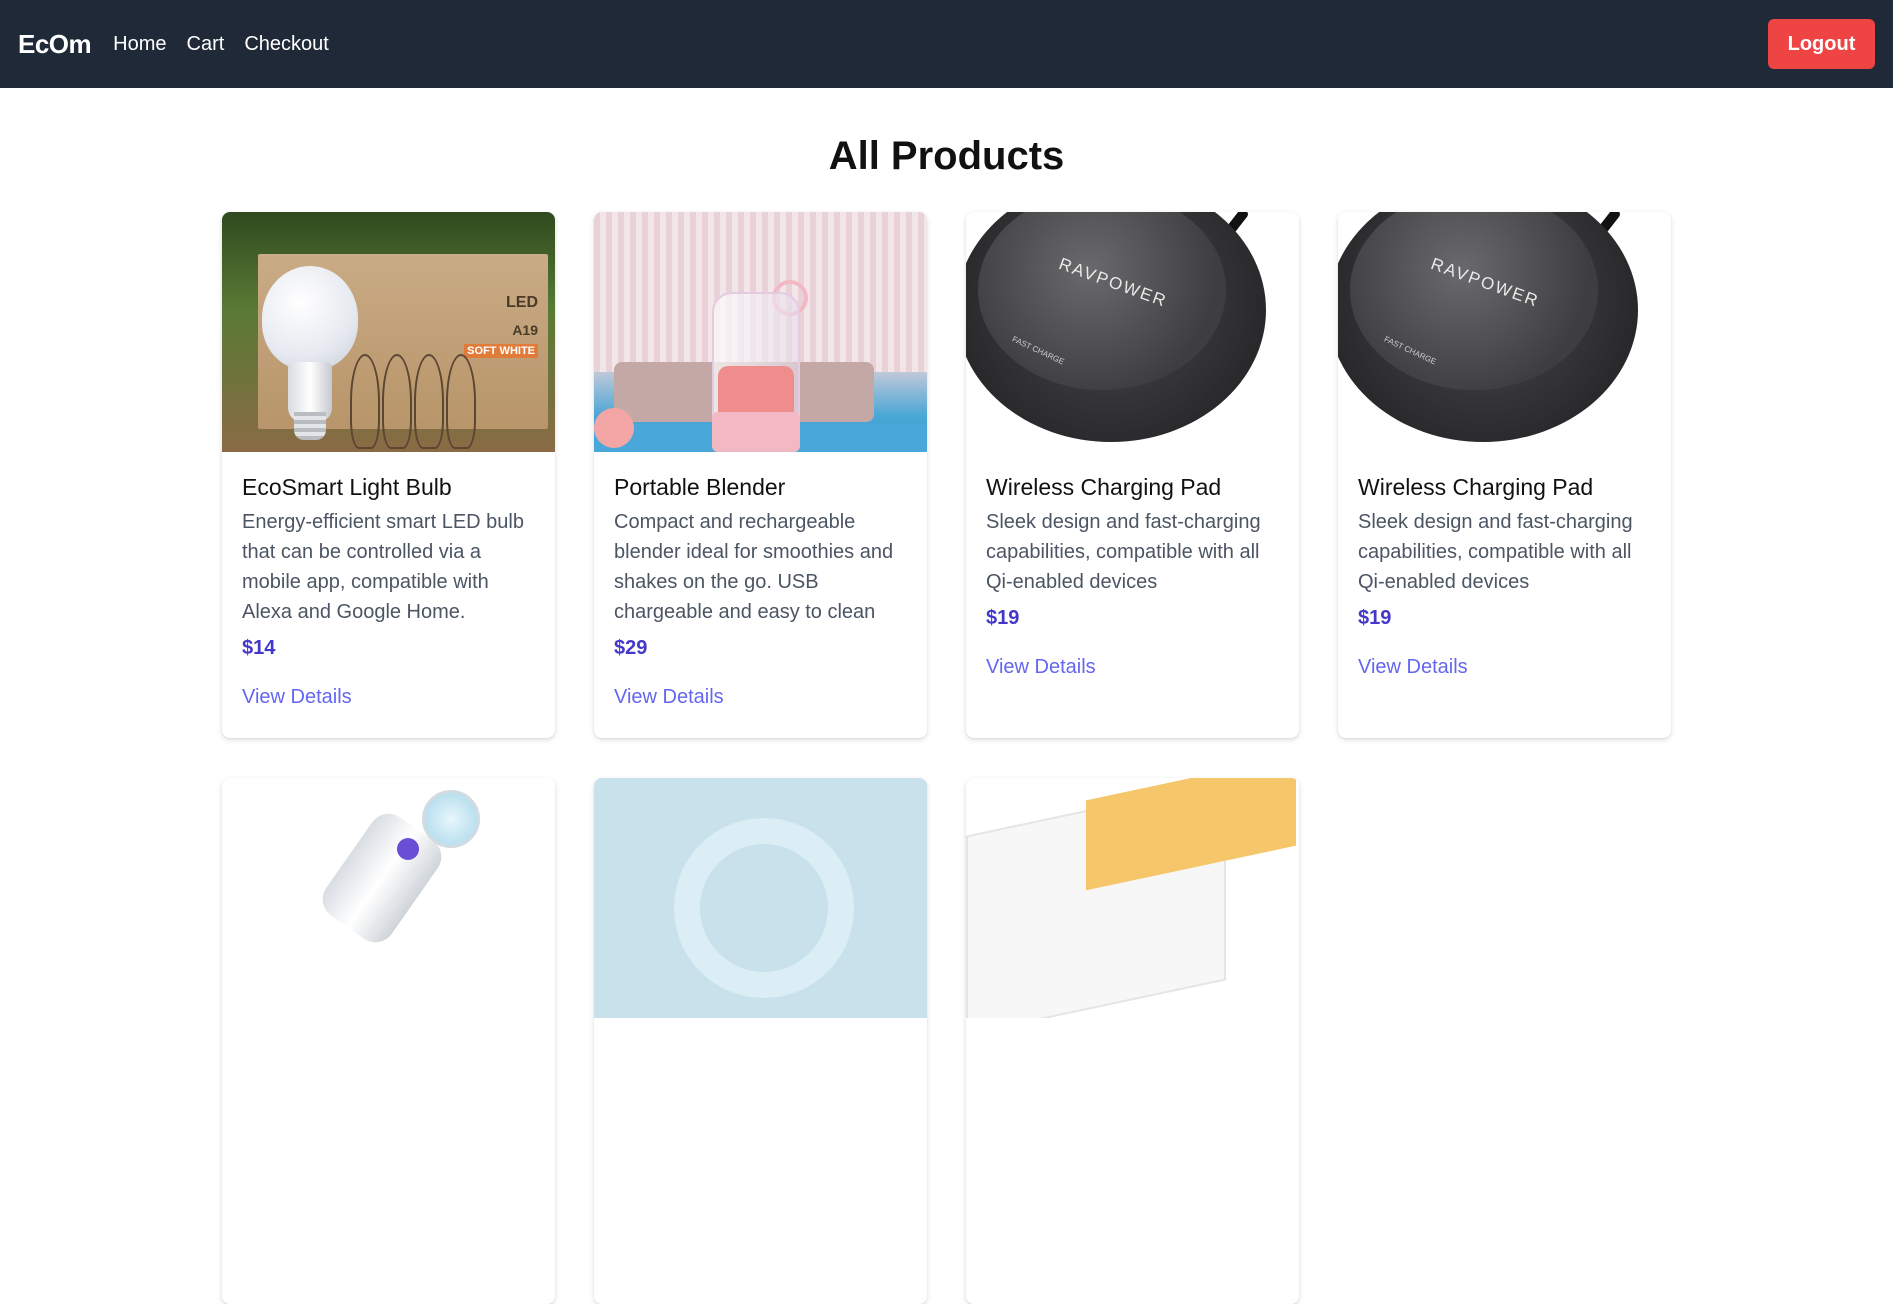 This screenshot has width=1893, height=1304. What do you see at coordinates (310, 318) in the screenshot?
I see `bulb-glass-graphic` at bounding box center [310, 318].